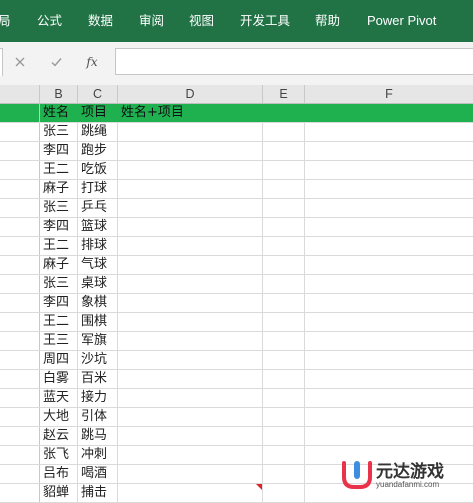 This screenshot has width=473, height=503. What do you see at coordinates (151, 21) in the screenshot?
I see `tab-review: 审阅` at bounding box center [151, 21].